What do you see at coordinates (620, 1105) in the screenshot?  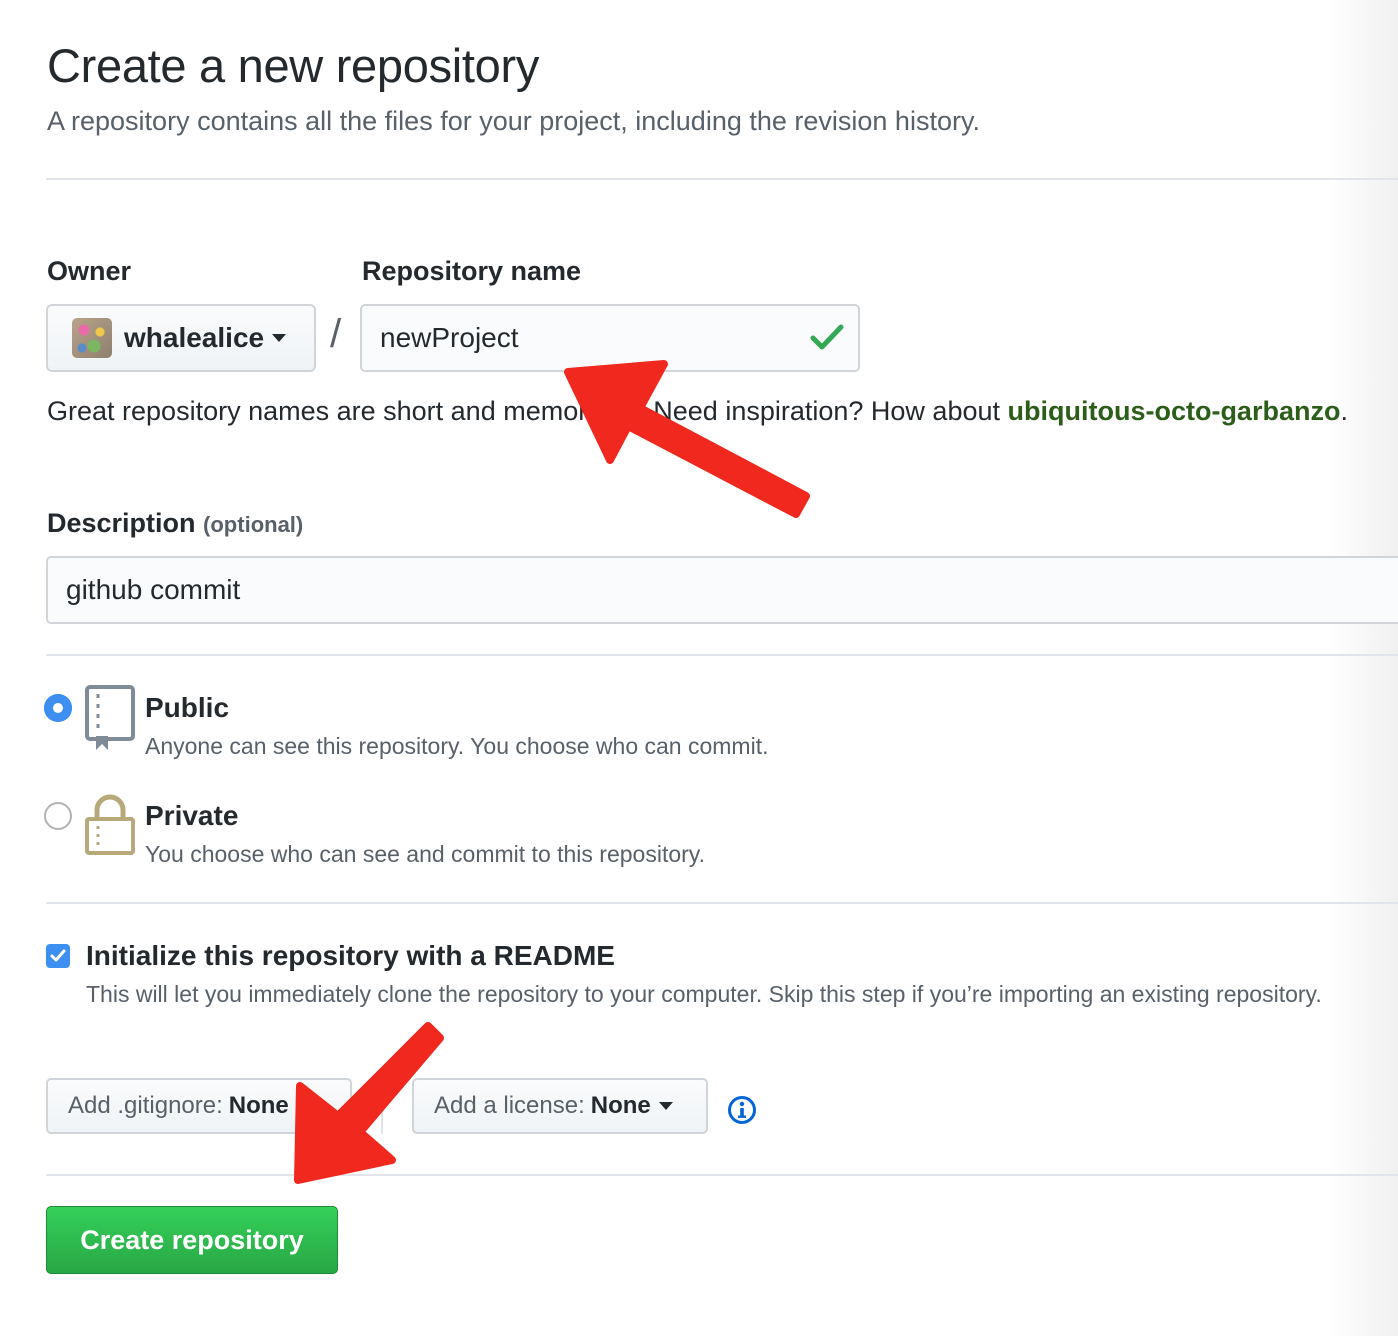 I see `license-value: None` at bounding box center [620, 1105].